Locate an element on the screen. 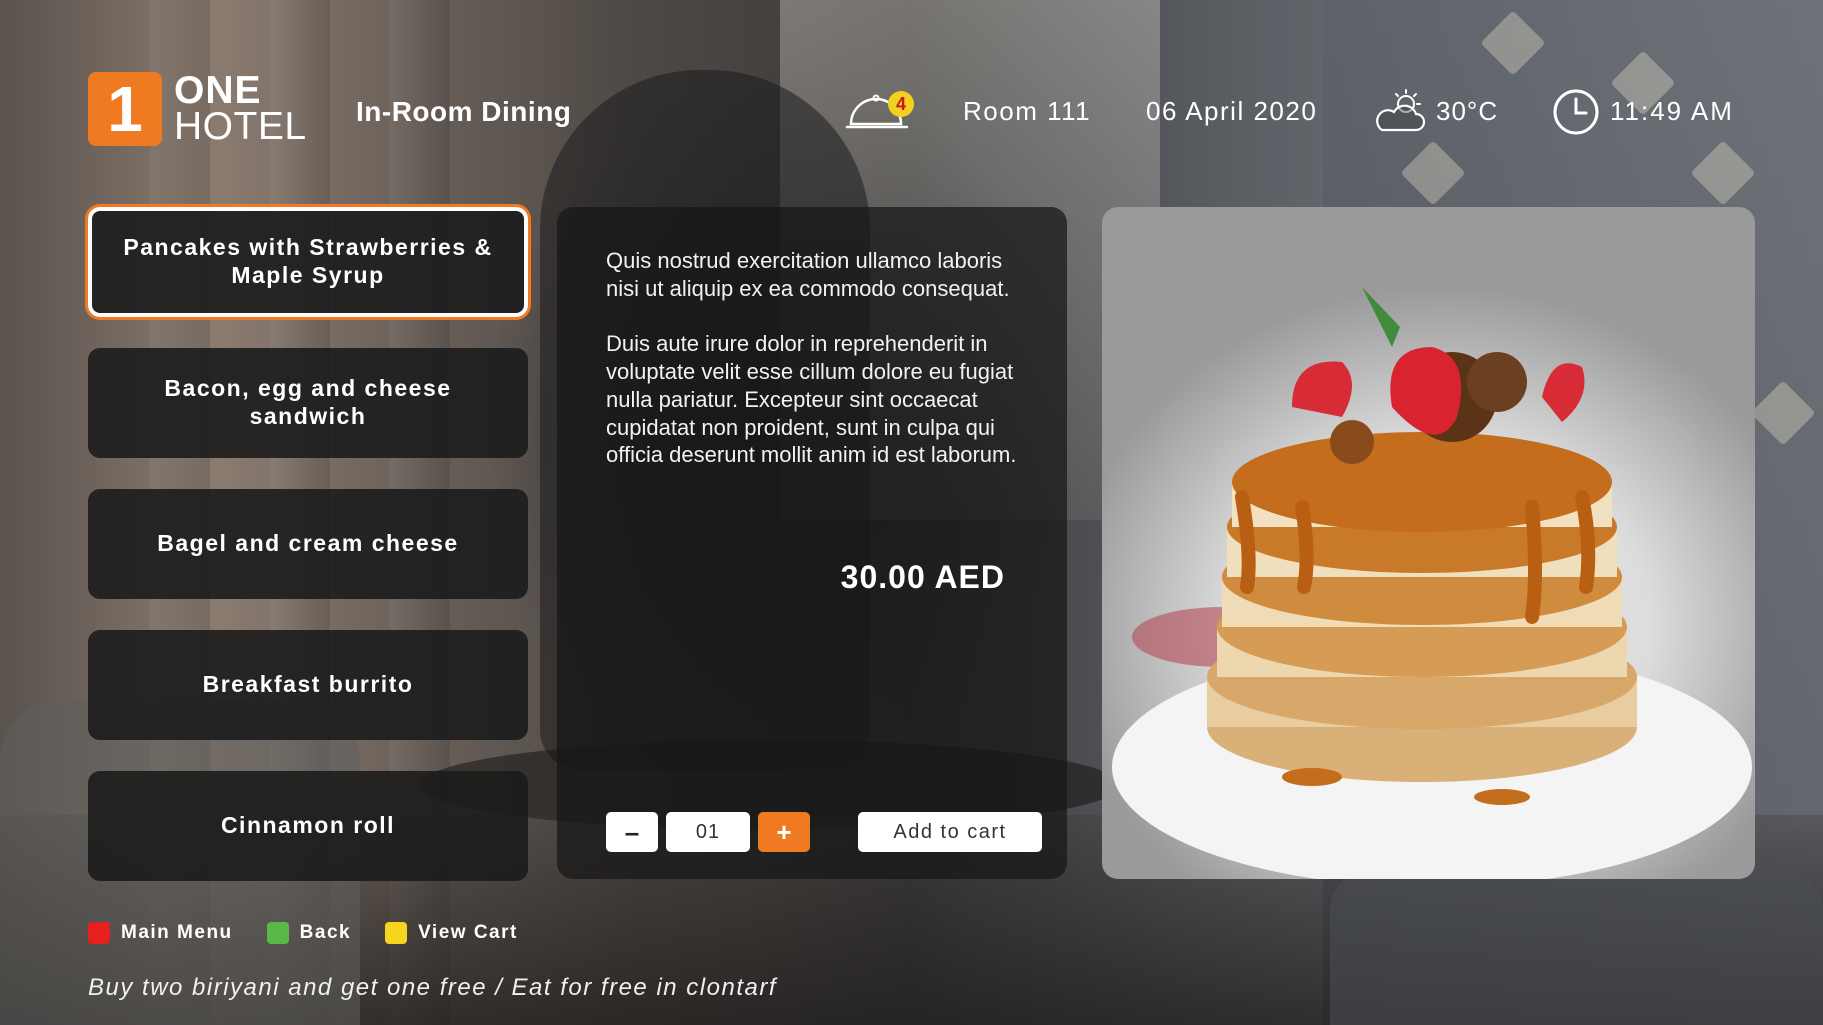 This screenshot has width=1823, height=1025. menu-item-breakfast-burrito: Breakfast burrito is located at coordinates (308, 685).